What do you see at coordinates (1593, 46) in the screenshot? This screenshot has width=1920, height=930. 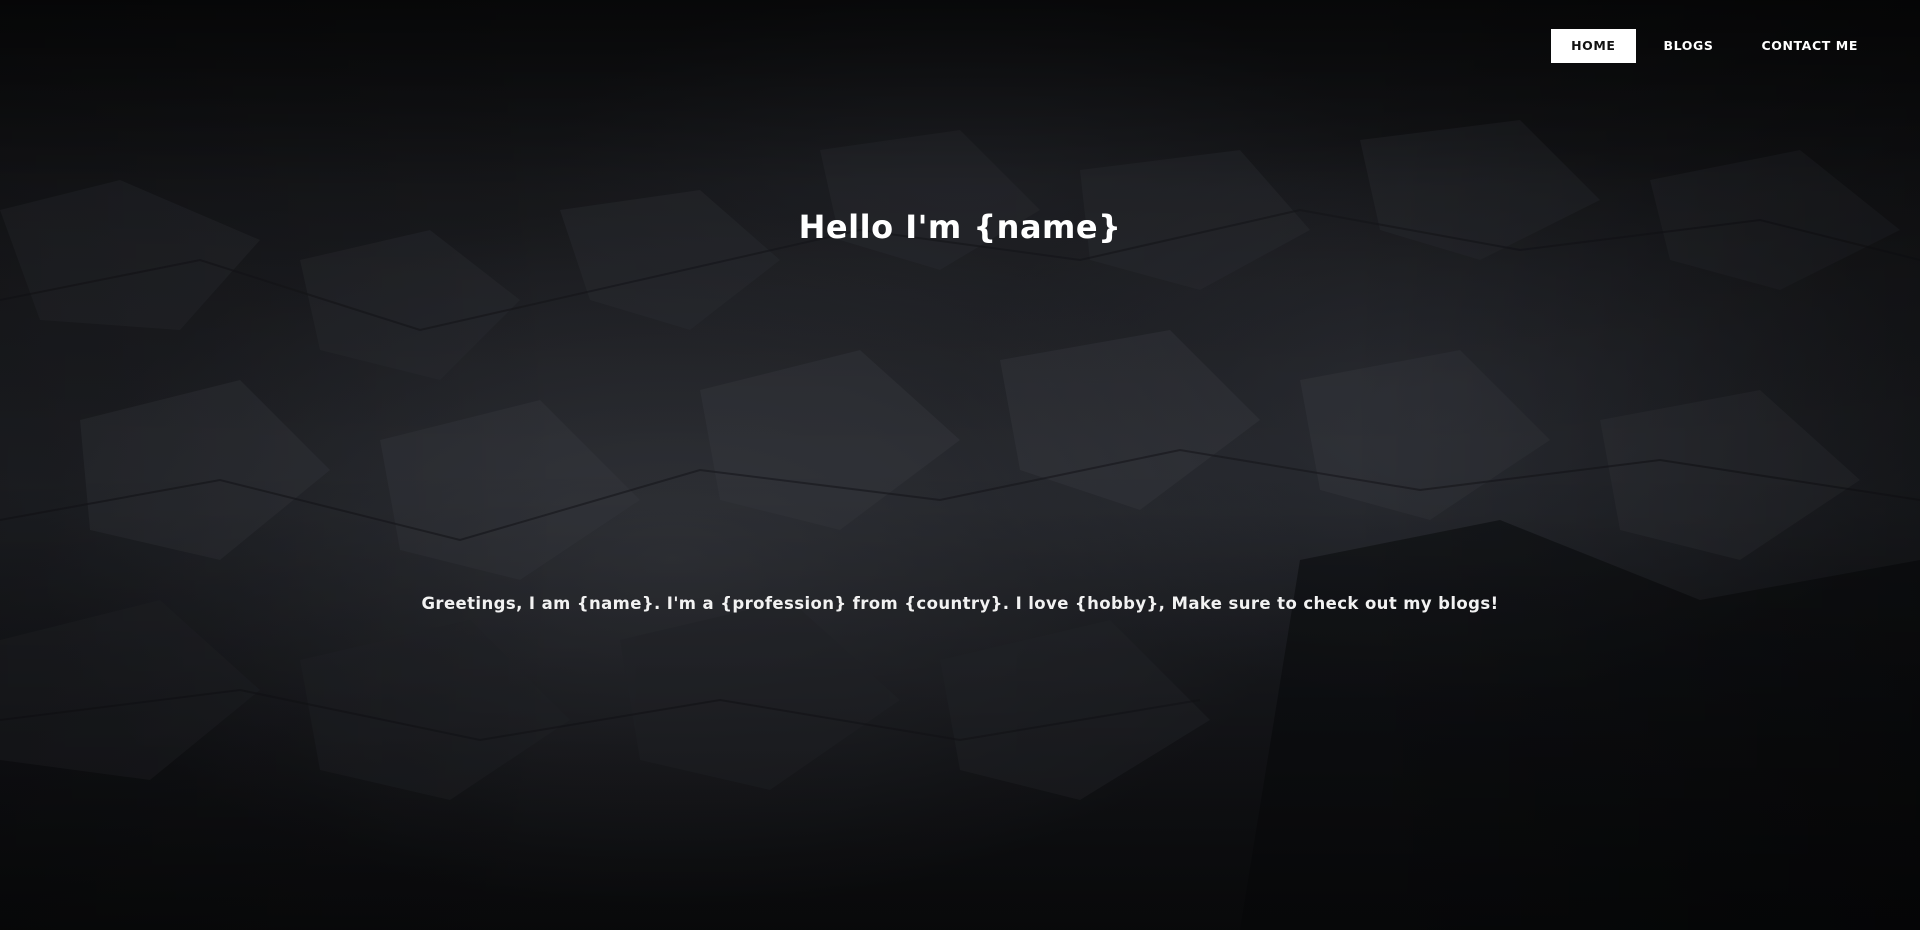 I see `nav-home: HOME` at bounding box center [1593, 46].